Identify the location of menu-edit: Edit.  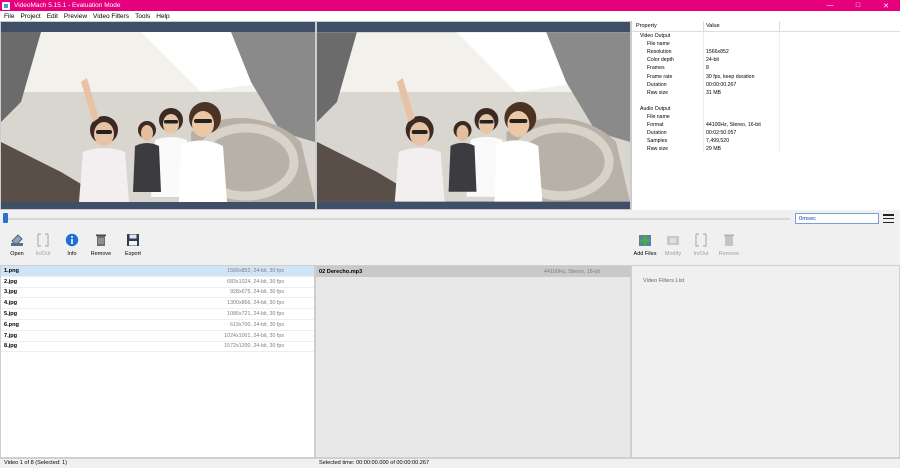
(52, 16).